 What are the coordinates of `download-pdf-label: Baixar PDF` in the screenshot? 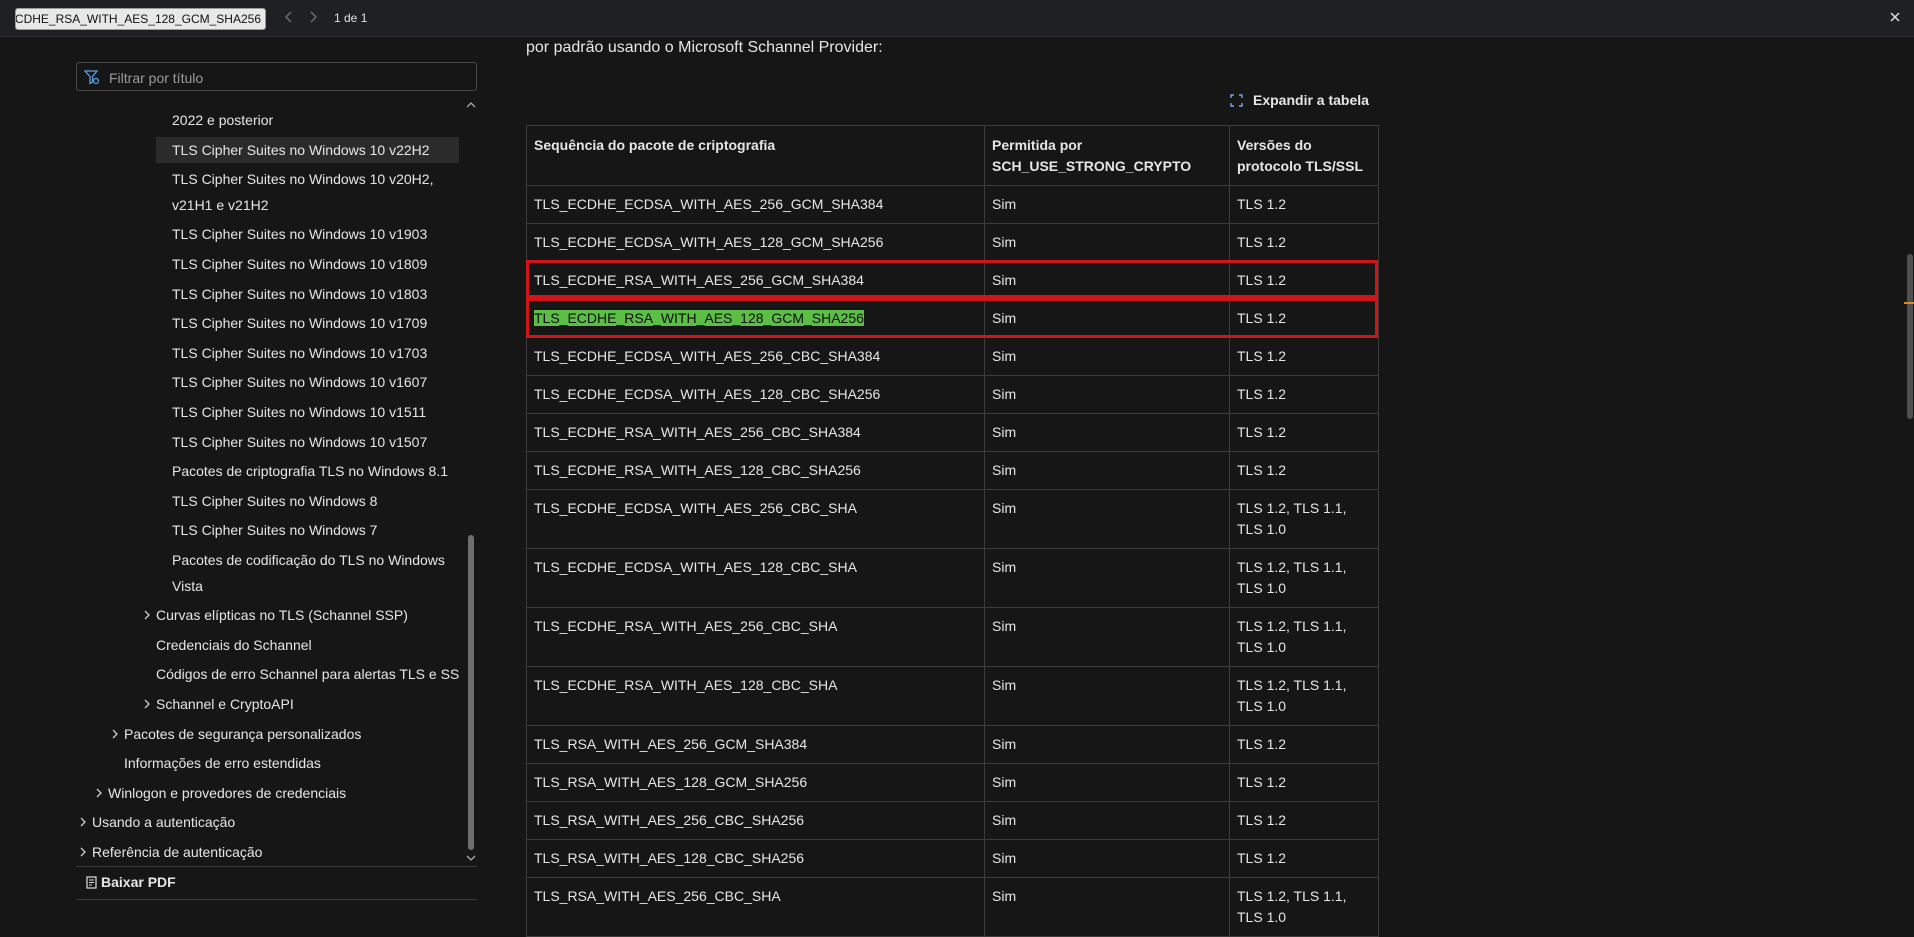 It's located at (138, 882).